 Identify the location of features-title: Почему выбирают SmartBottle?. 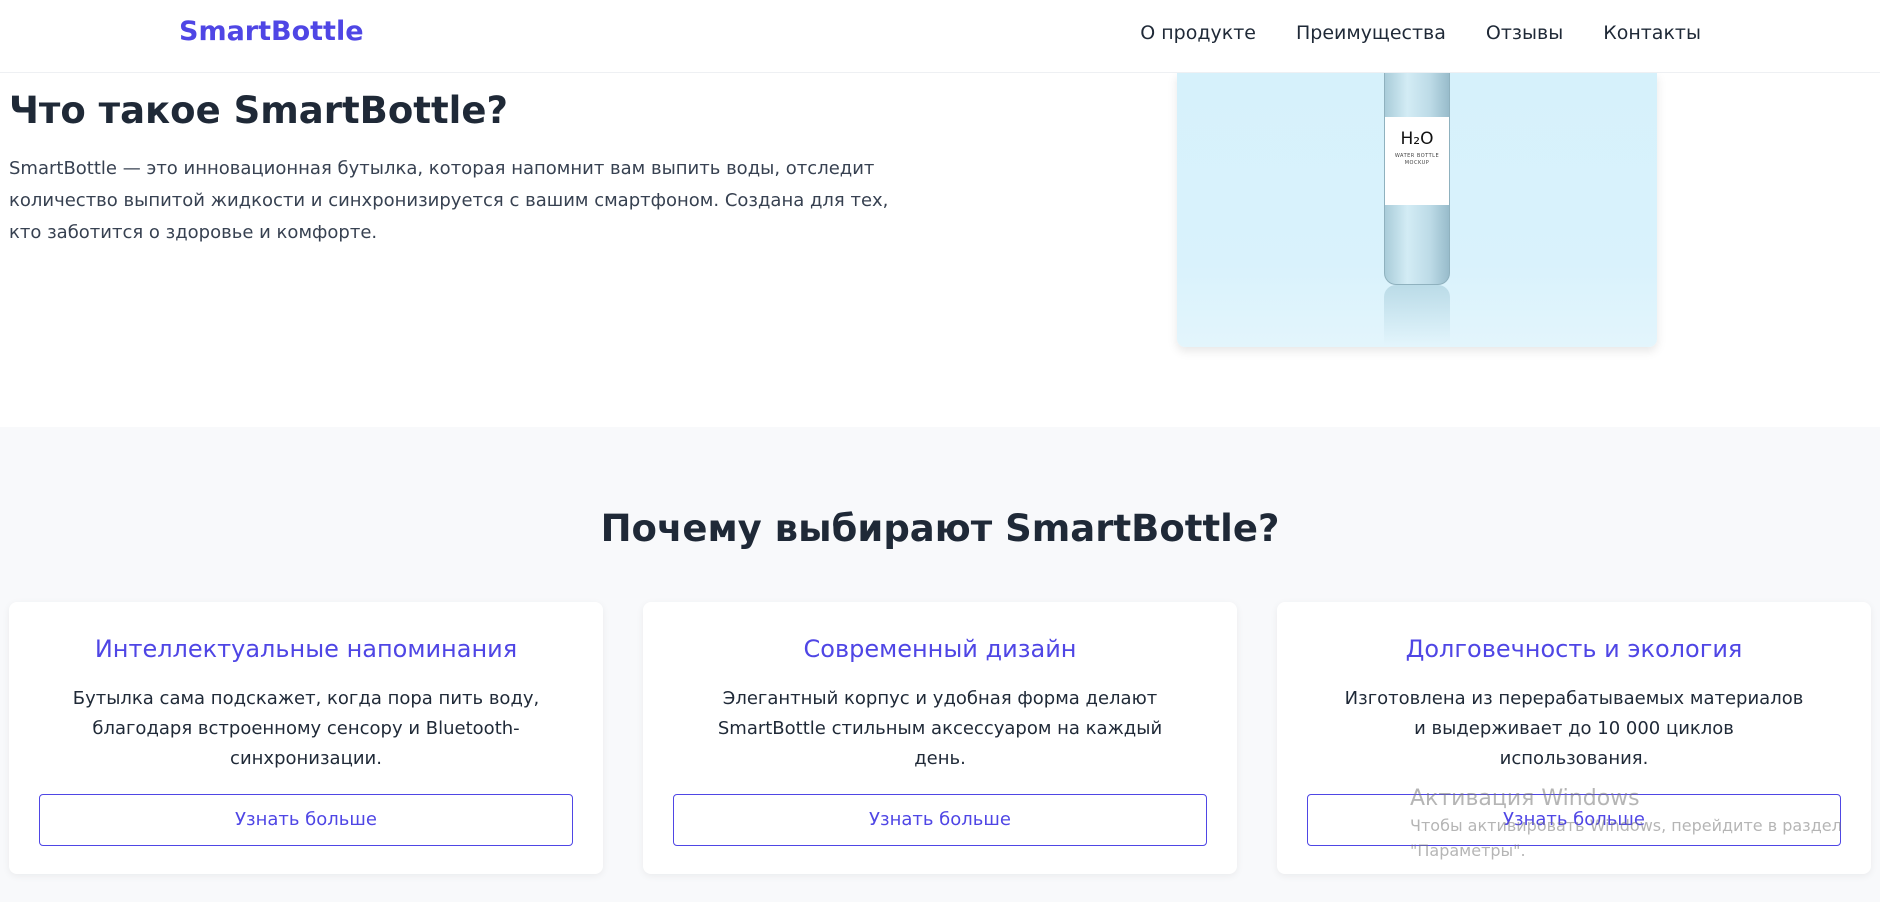
(940, 528).